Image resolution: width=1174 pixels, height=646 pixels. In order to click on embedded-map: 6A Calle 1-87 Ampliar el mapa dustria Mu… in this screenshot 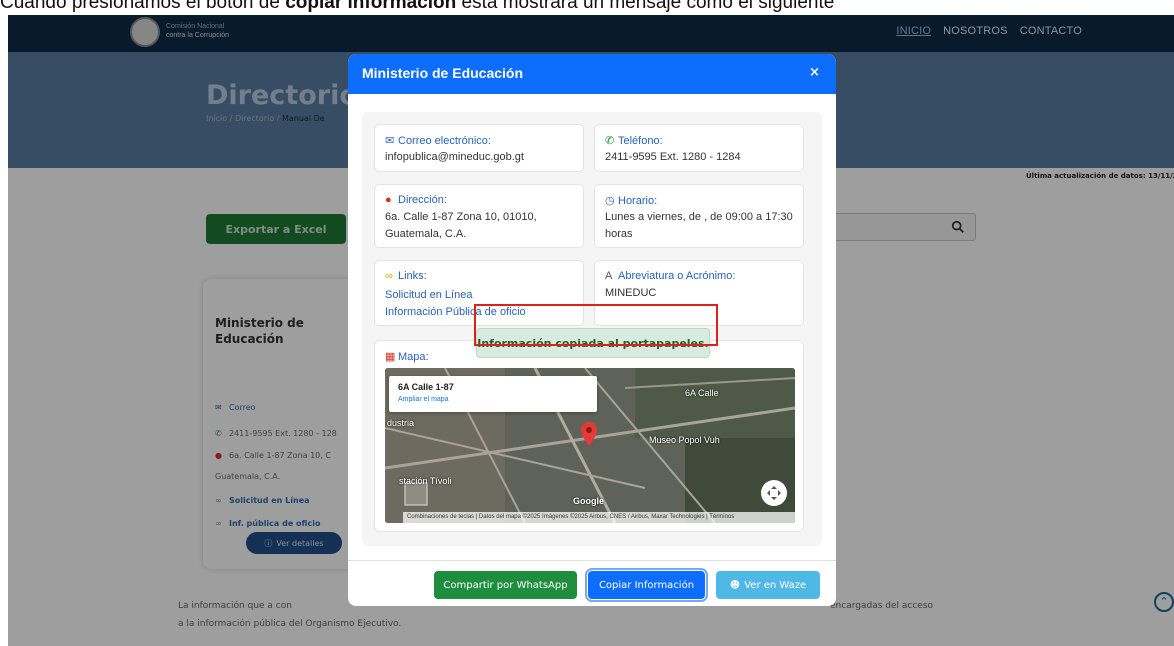, I will do `click(590, 445)`.